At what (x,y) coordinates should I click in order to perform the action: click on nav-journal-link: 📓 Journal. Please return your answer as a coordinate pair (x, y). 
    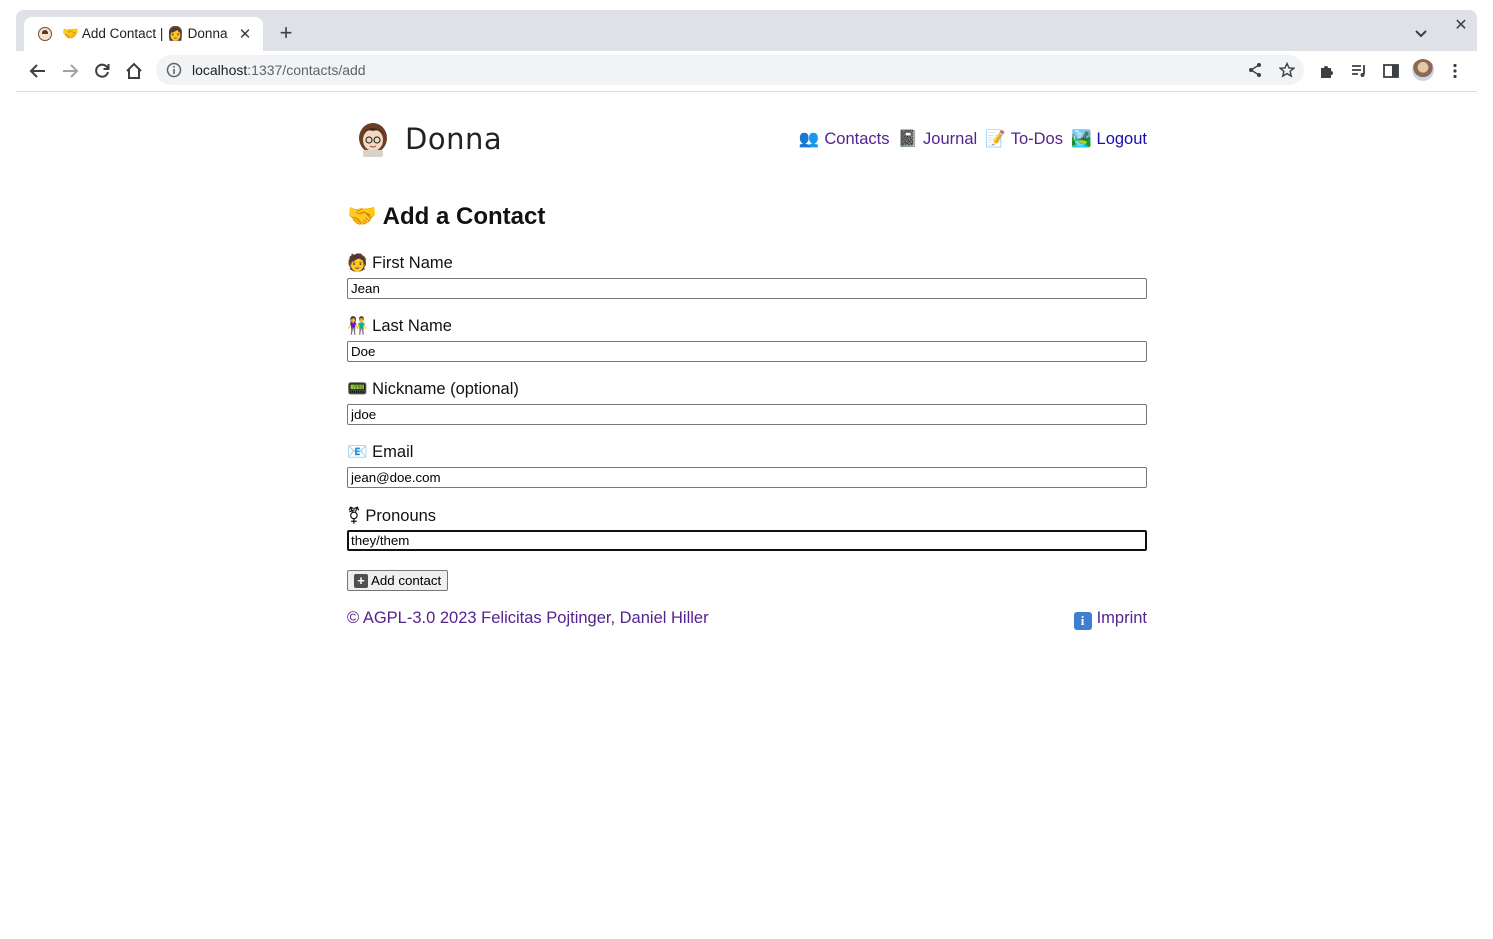
    Looking at the image, I should click on (938, 139).